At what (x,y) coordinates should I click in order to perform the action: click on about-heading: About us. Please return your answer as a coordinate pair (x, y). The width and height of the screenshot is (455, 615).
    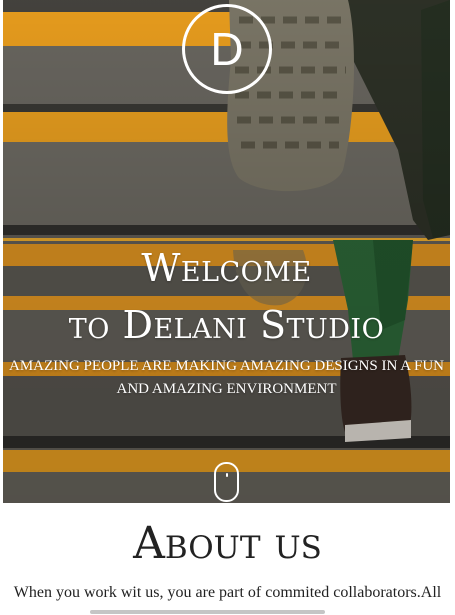
    Looking at the image, I should click on (227, 543).